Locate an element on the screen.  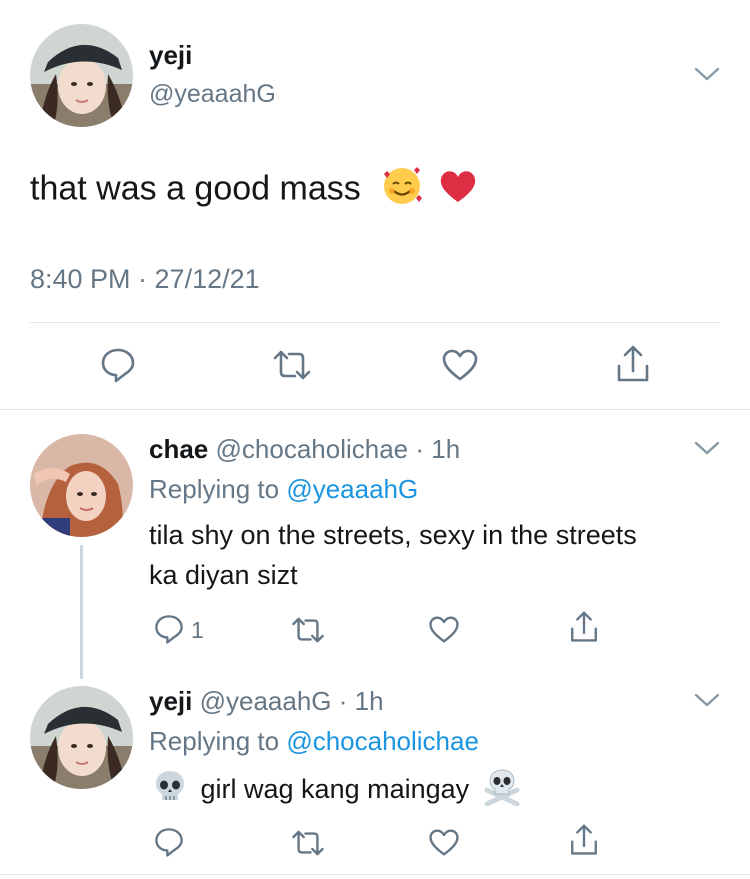
thread-line is located at coordinates (81, 612).